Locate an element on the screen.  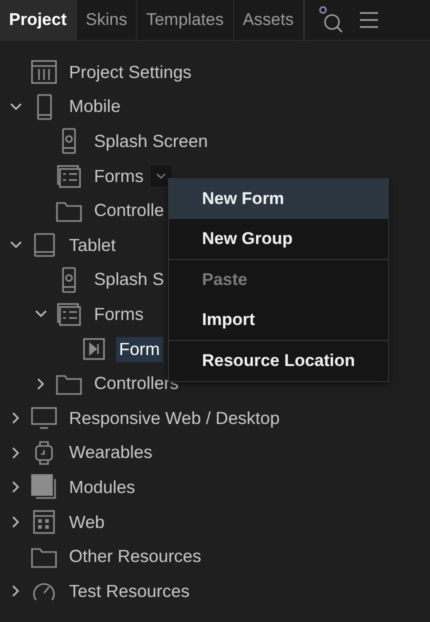
menu-button is located at coordinates (368, 20).